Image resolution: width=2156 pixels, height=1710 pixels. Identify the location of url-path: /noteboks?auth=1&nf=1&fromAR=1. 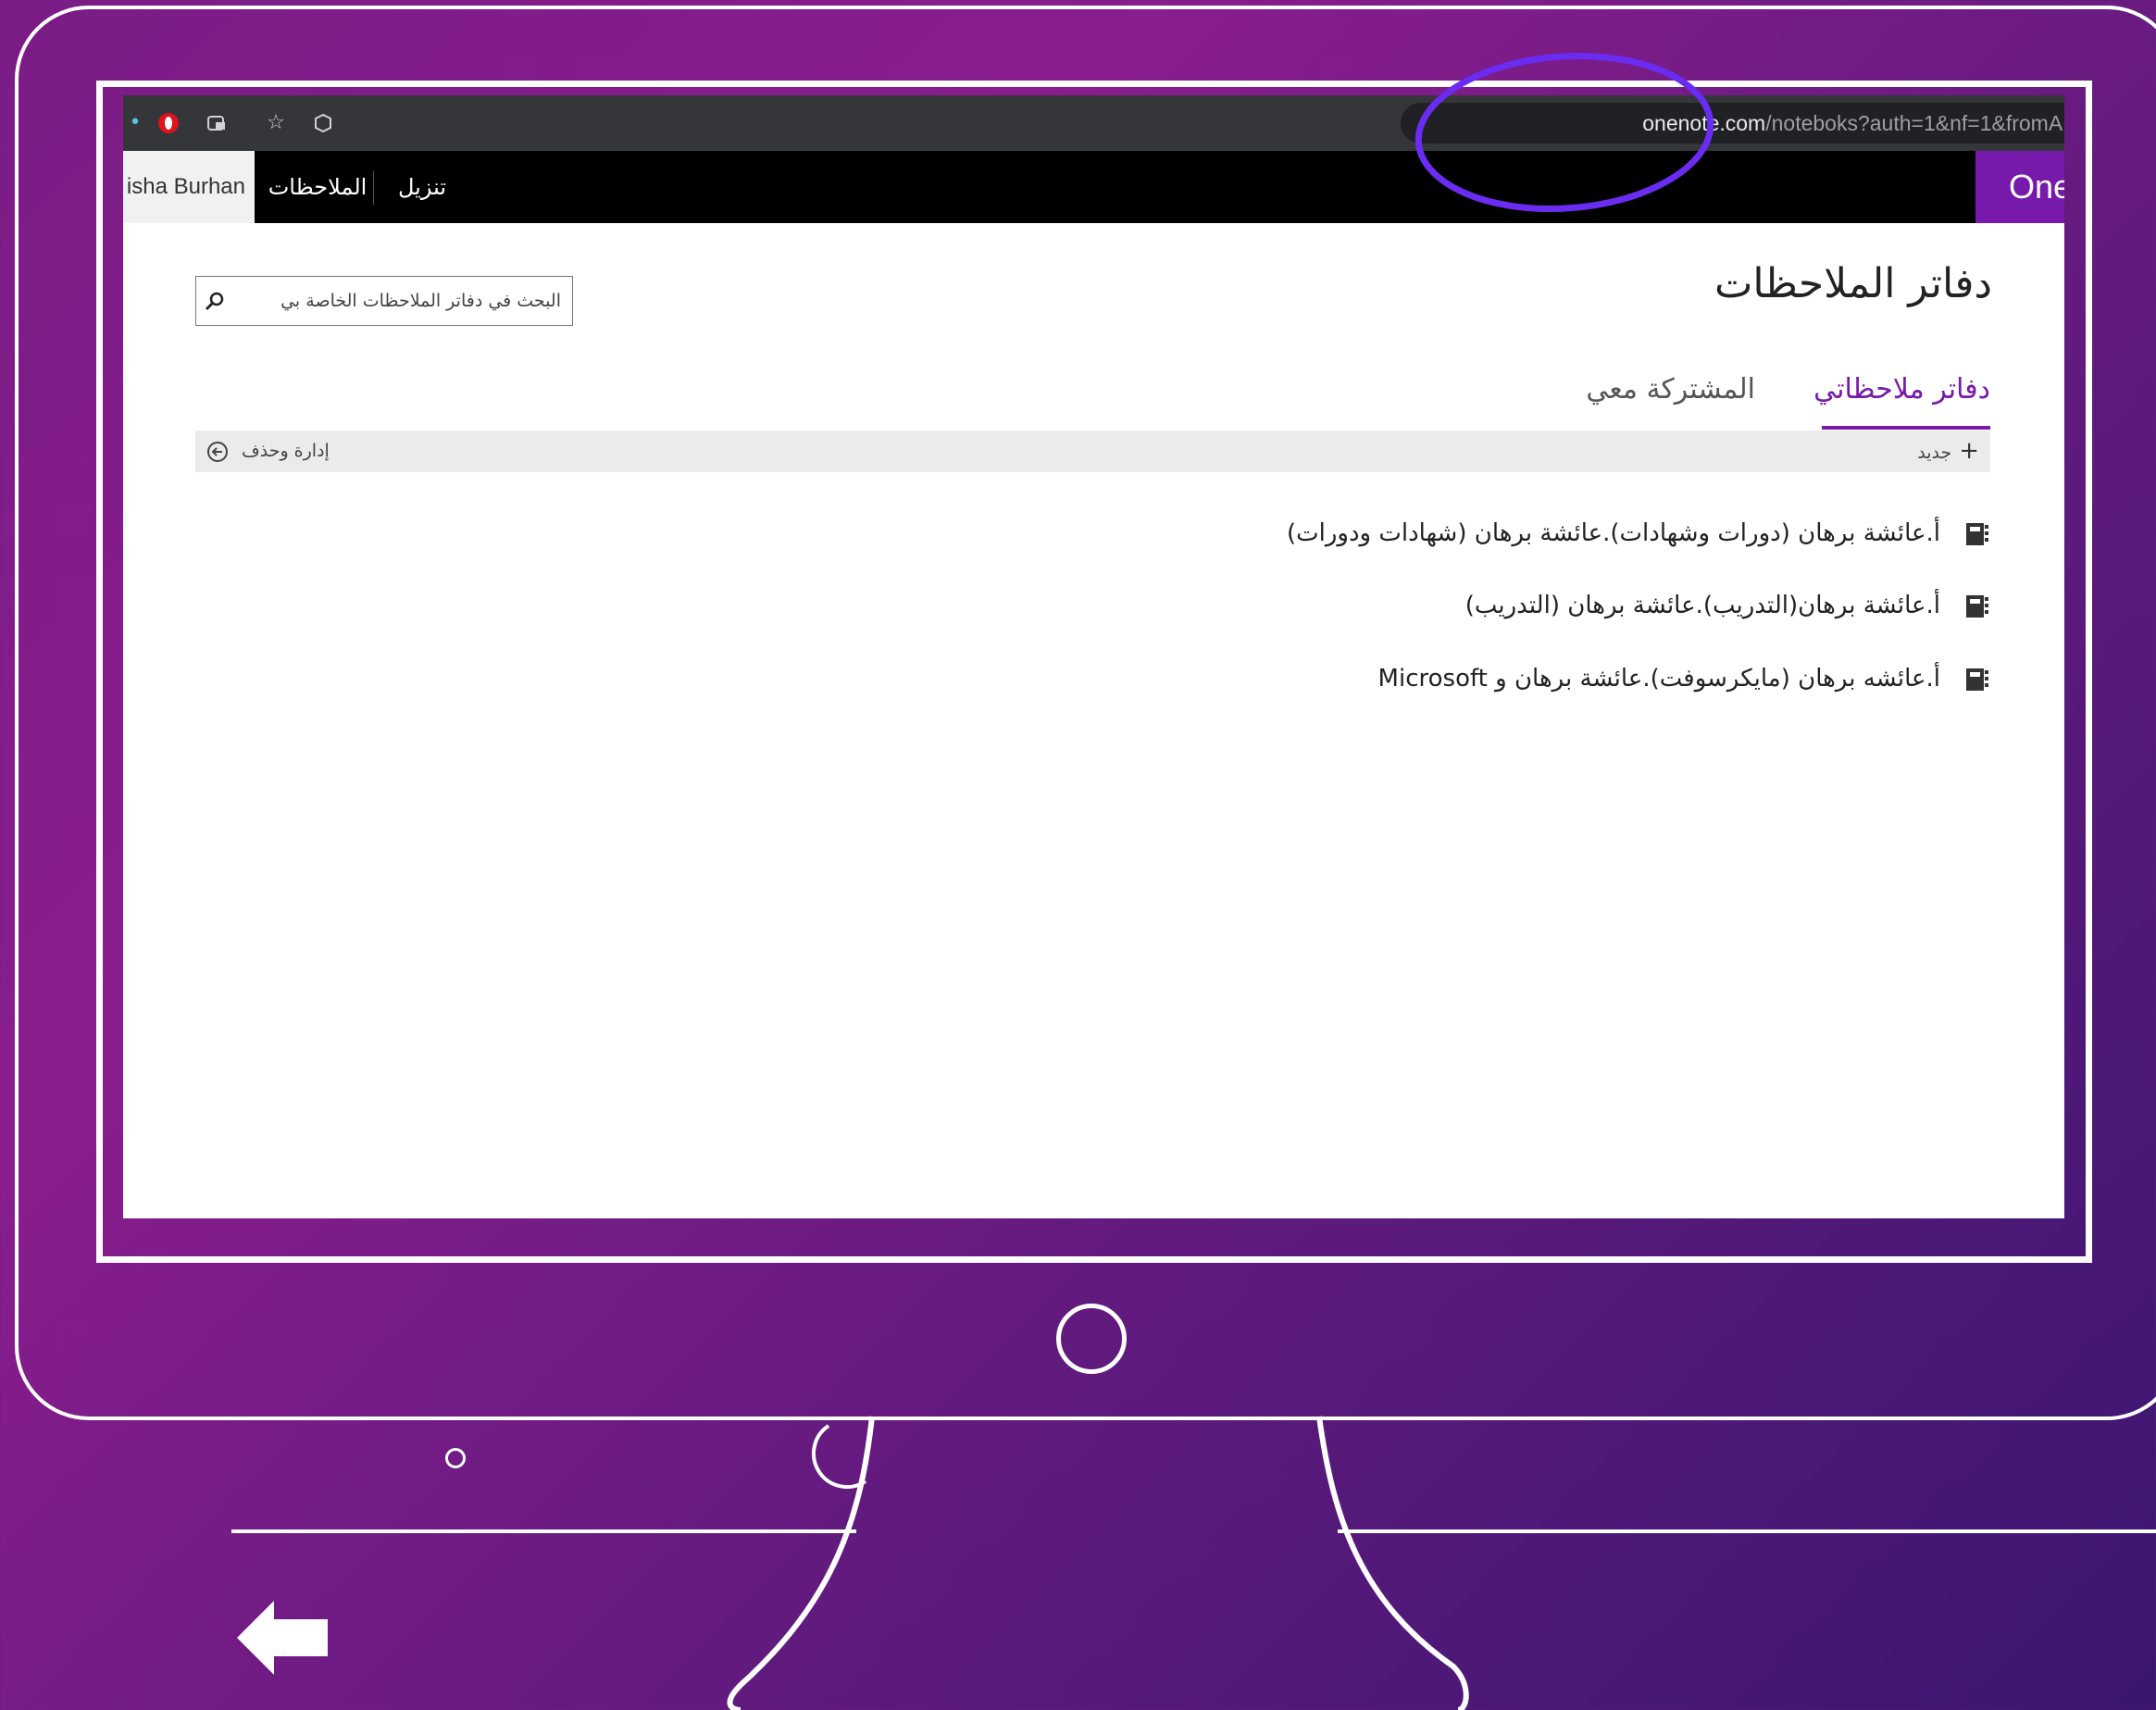
(1914, 123).